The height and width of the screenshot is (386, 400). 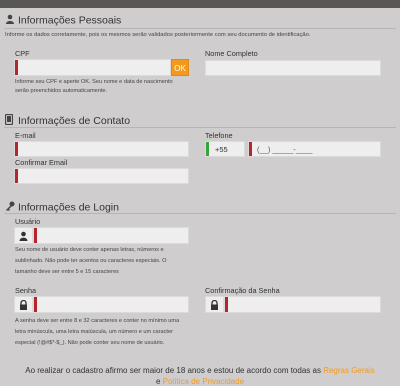 What do you see at coordinates (10, 20) in the screenshot?
I see `user-icon` at bounding box center [10, 20].